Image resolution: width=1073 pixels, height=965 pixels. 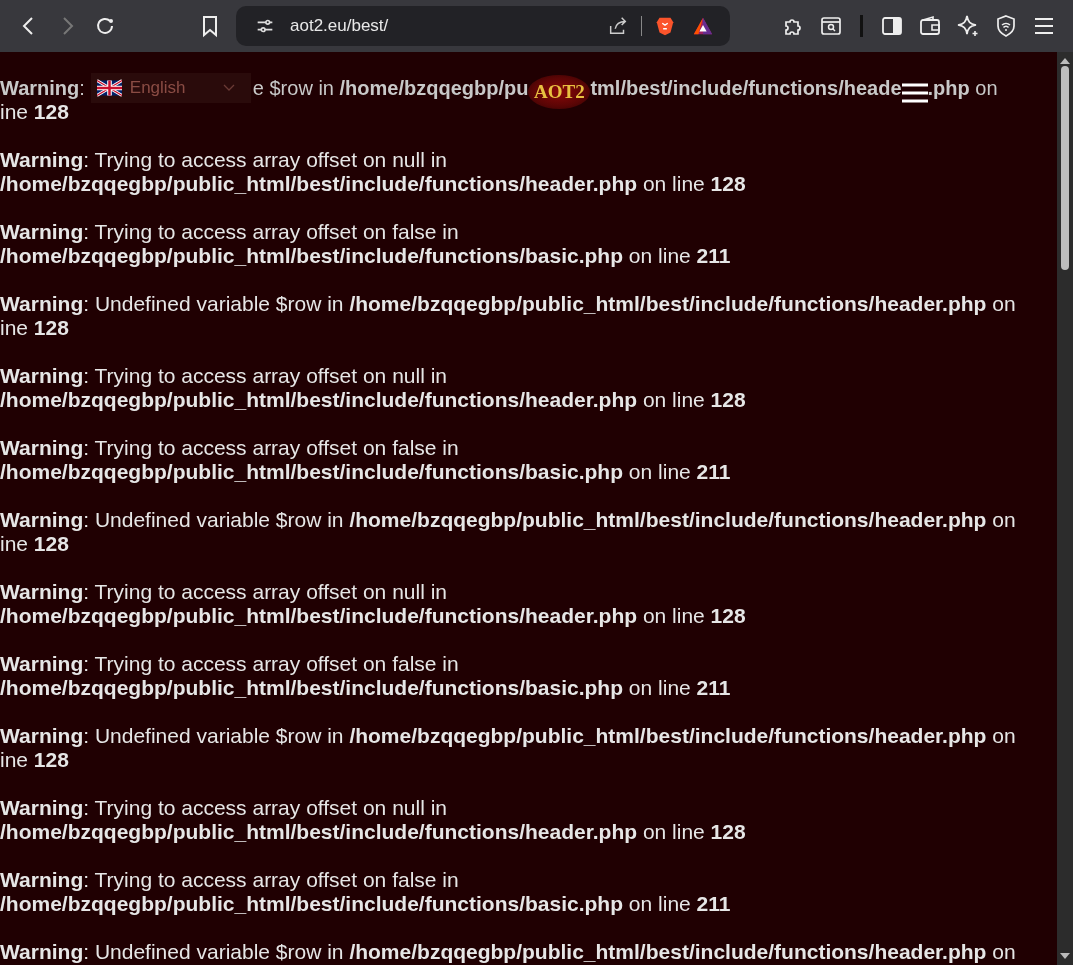 I want to click on scroll-down-icon, so click(x=1065, y=956).